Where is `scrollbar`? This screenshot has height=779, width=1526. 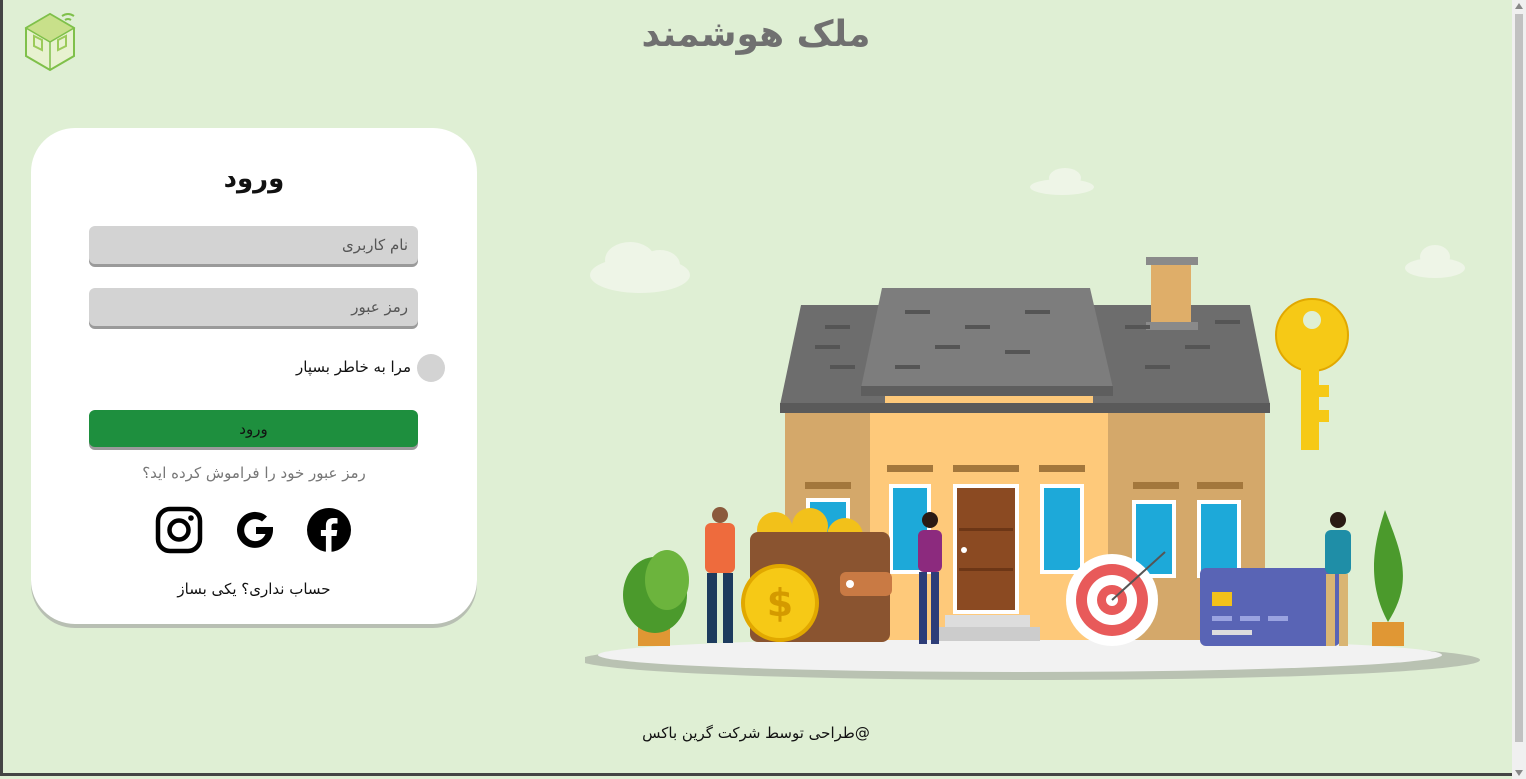
scrollbar is located at coordinates (1519, 389).